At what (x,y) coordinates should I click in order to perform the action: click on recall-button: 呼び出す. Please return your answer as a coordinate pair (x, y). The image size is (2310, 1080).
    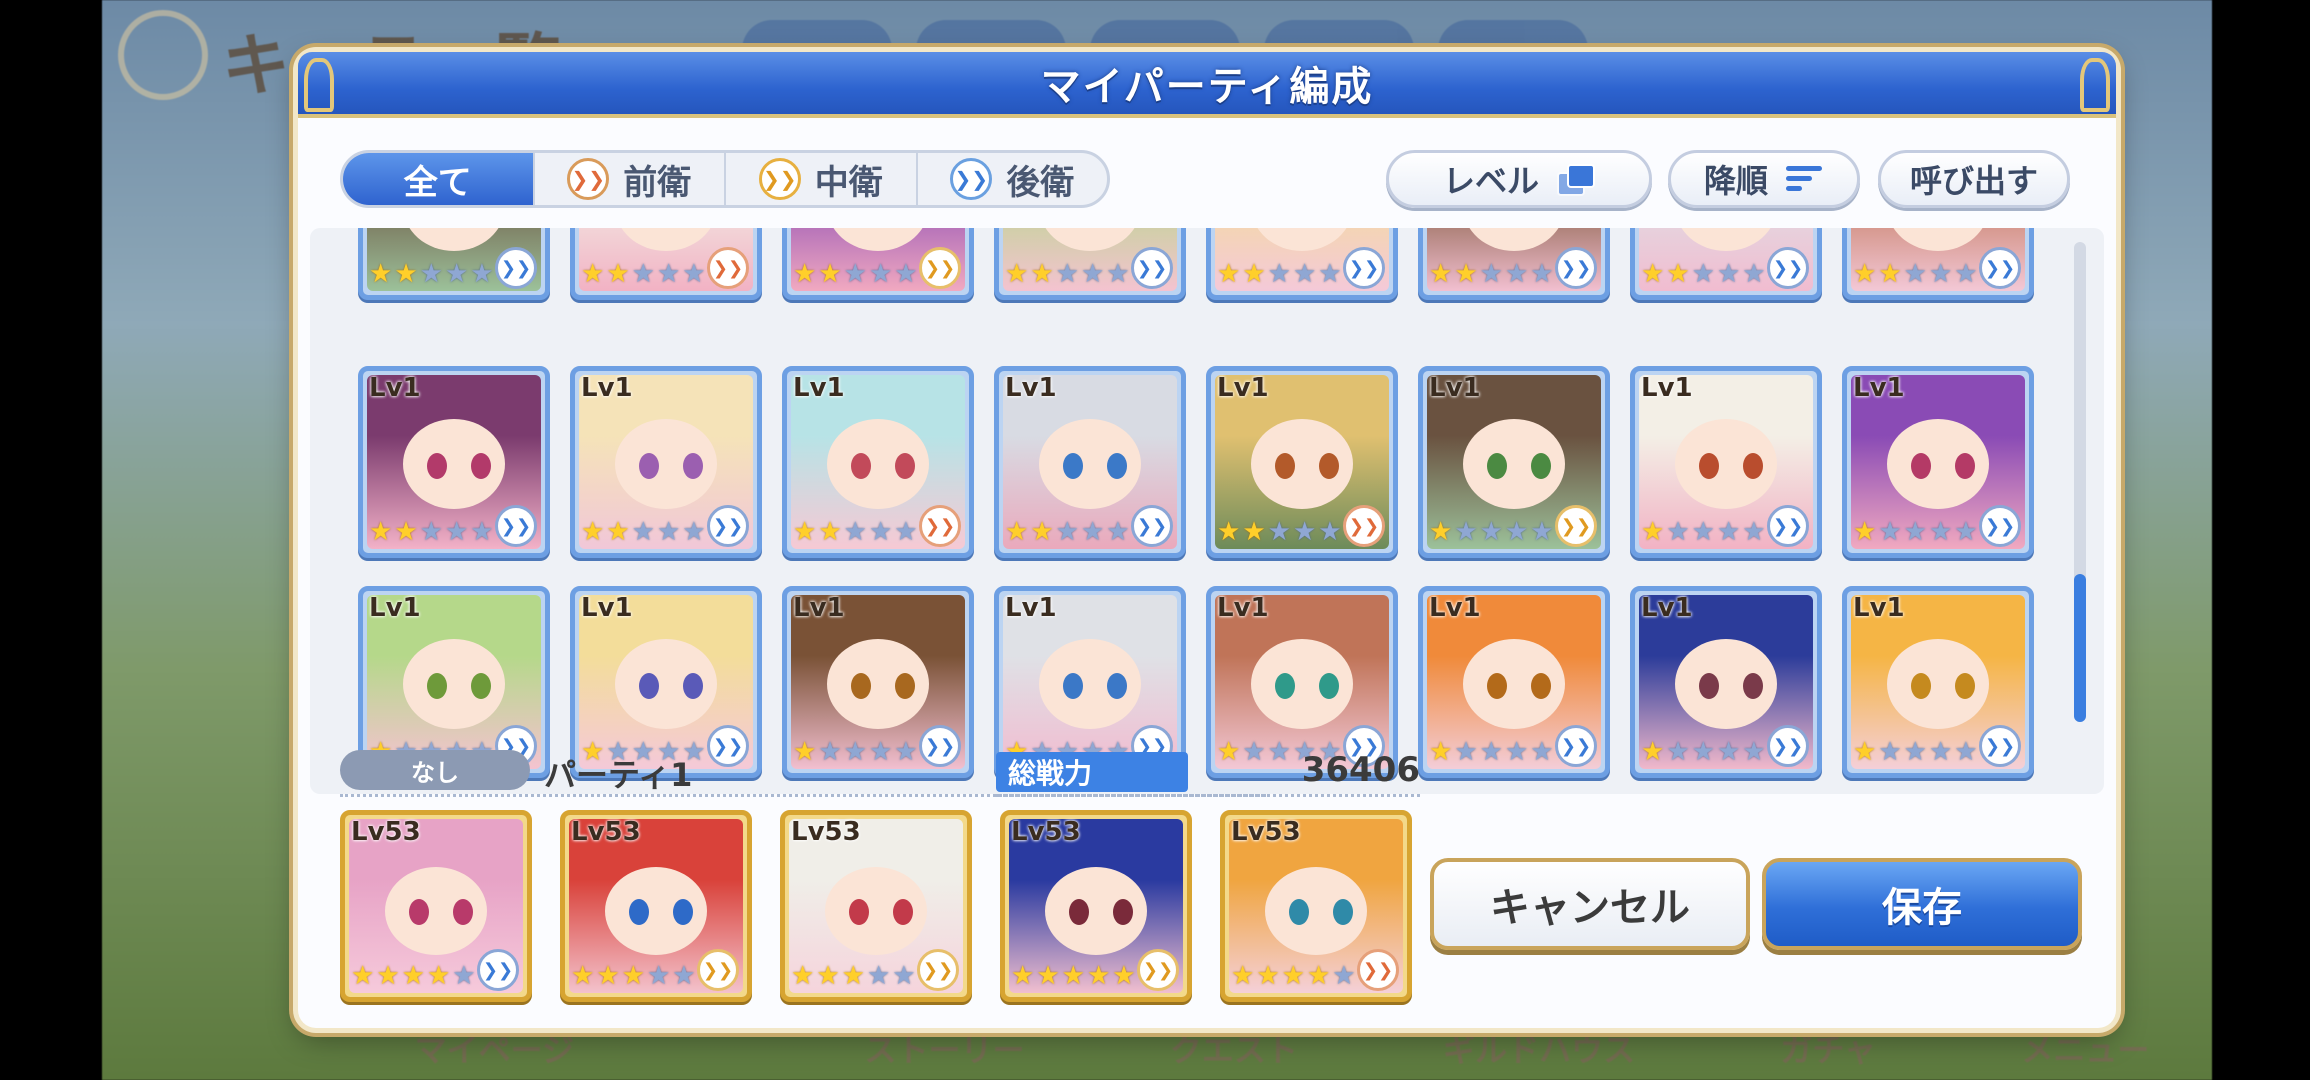
    Looking at the image, I should click on (1974, 179).